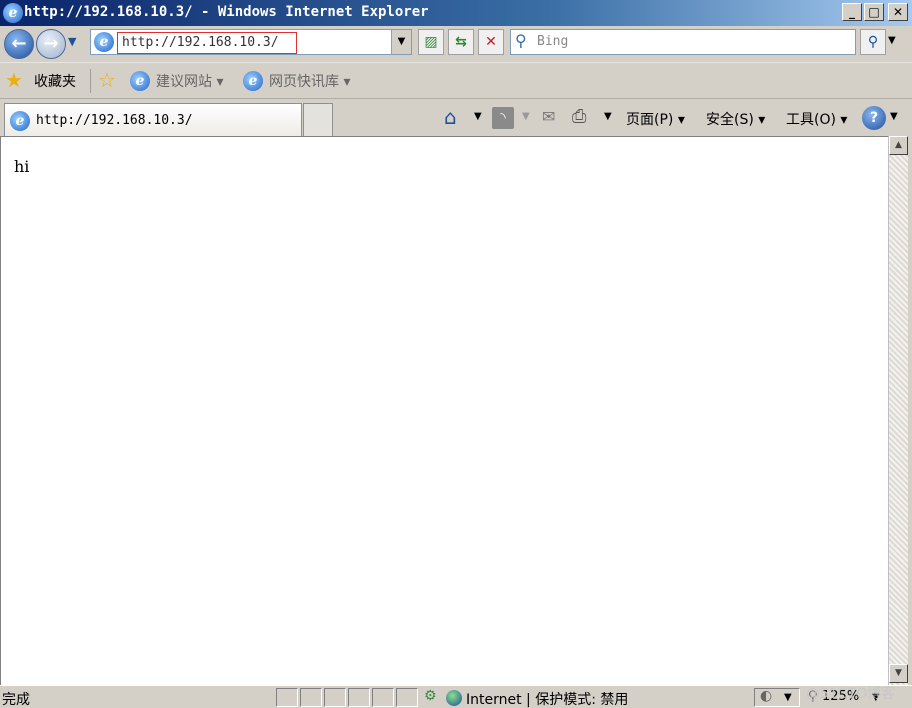 This screenshot has width=912, height=708. I want to click on popup-blocker-icon: ⚙, so click(430, 696).